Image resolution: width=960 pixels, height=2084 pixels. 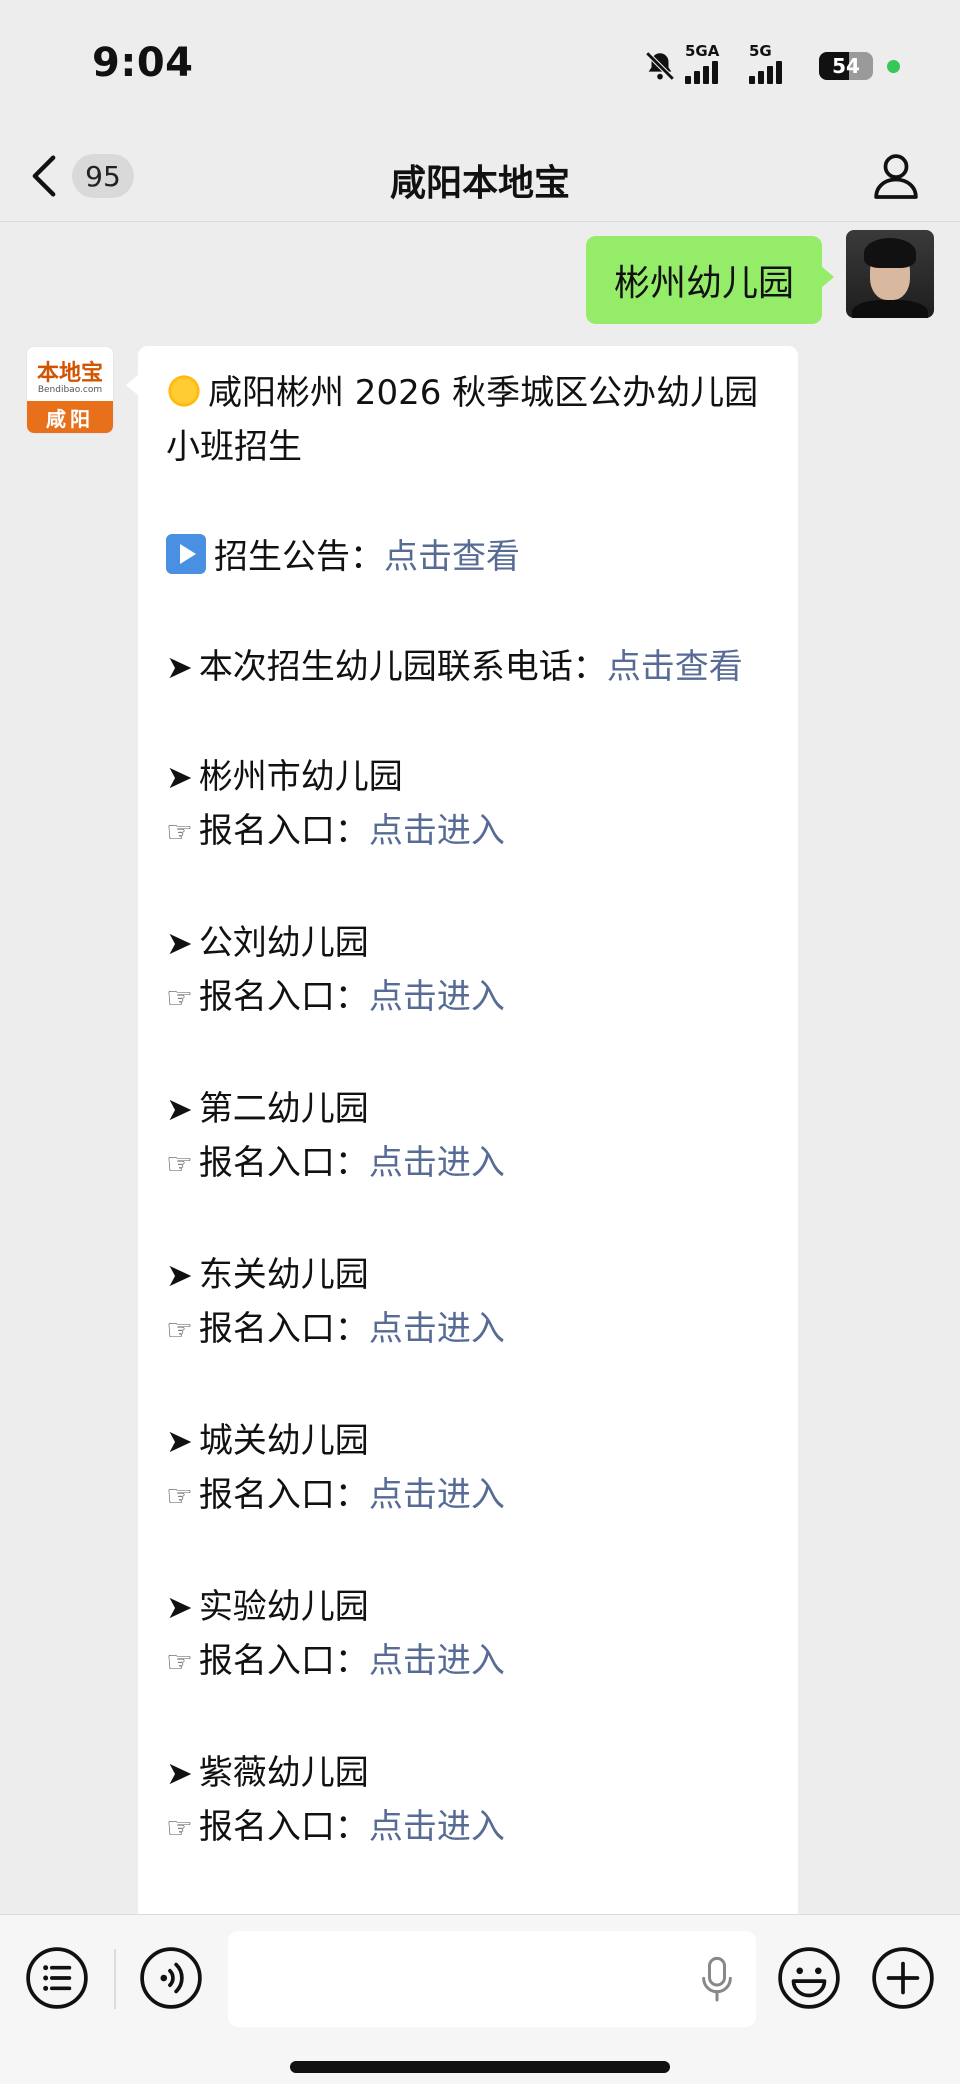 What do you see at coordinates (760, 51) in the screenshot?
I see `network-label-2: 5G` at bounding box center [760, 51].